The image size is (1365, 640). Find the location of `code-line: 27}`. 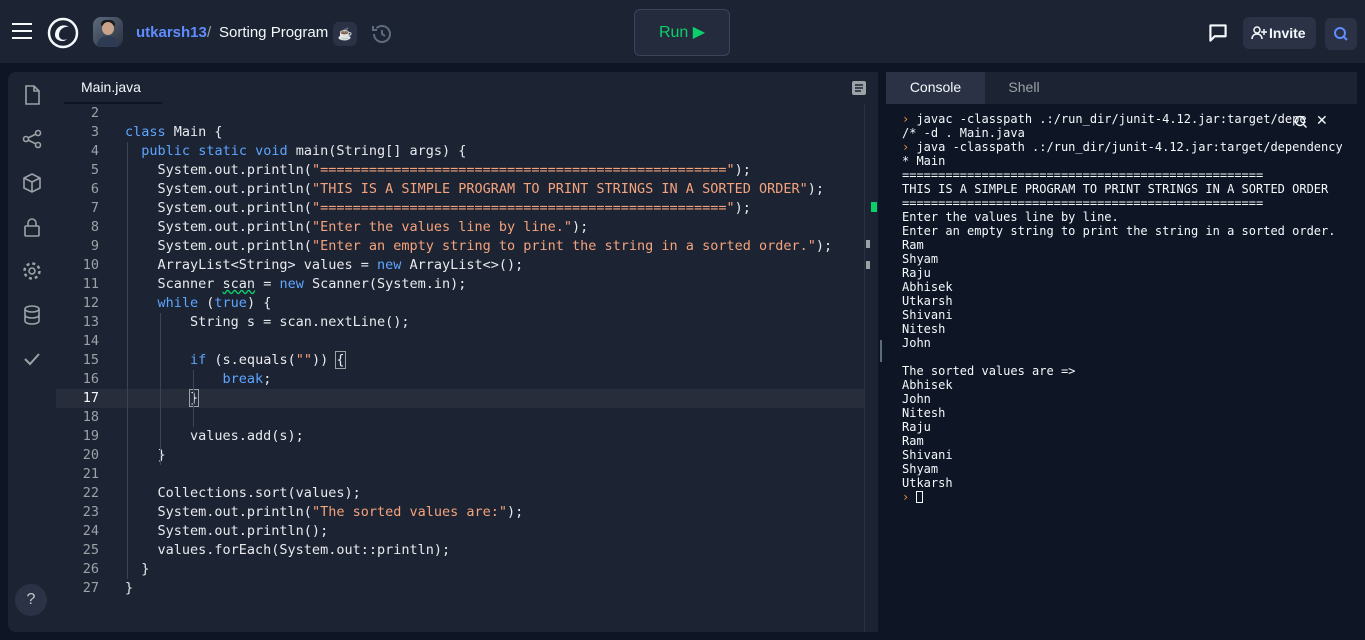

code-line: 27} is located at coordinates (467, 588).